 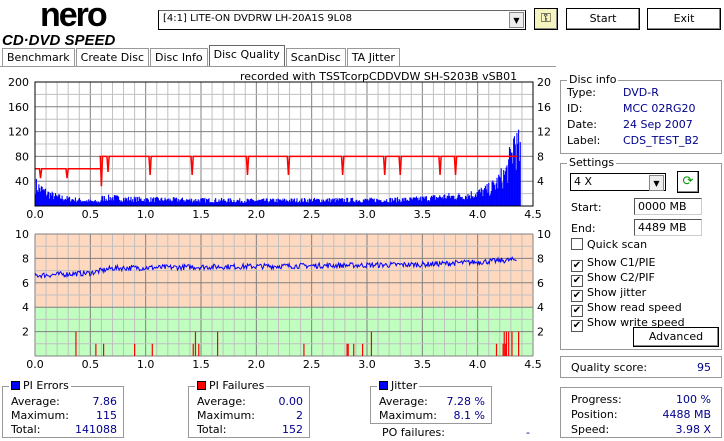 What do you see at coordinates (575, 108) in the screenshot?
I see `id-label: ID:` at bounding box center [575, 108].